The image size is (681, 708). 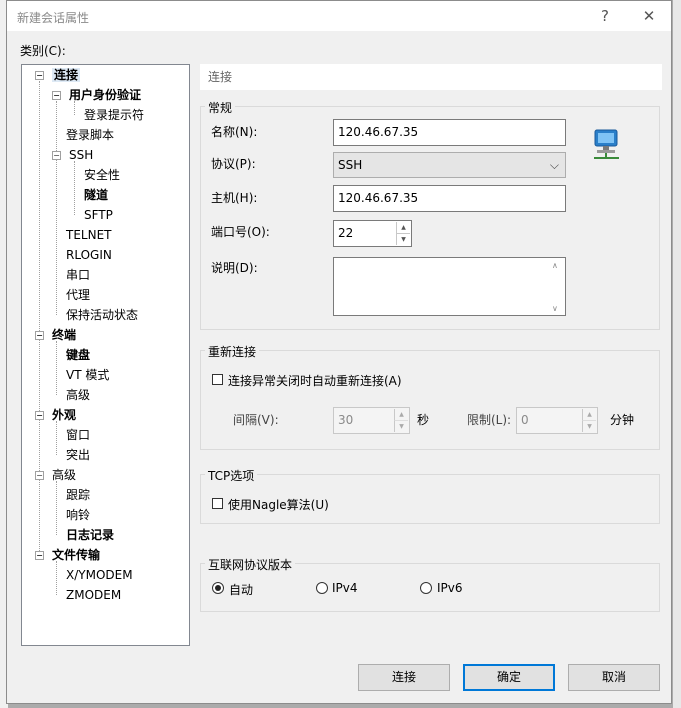 I want to click on auto-reconnect-checkbox, so click(x=217, y=379).